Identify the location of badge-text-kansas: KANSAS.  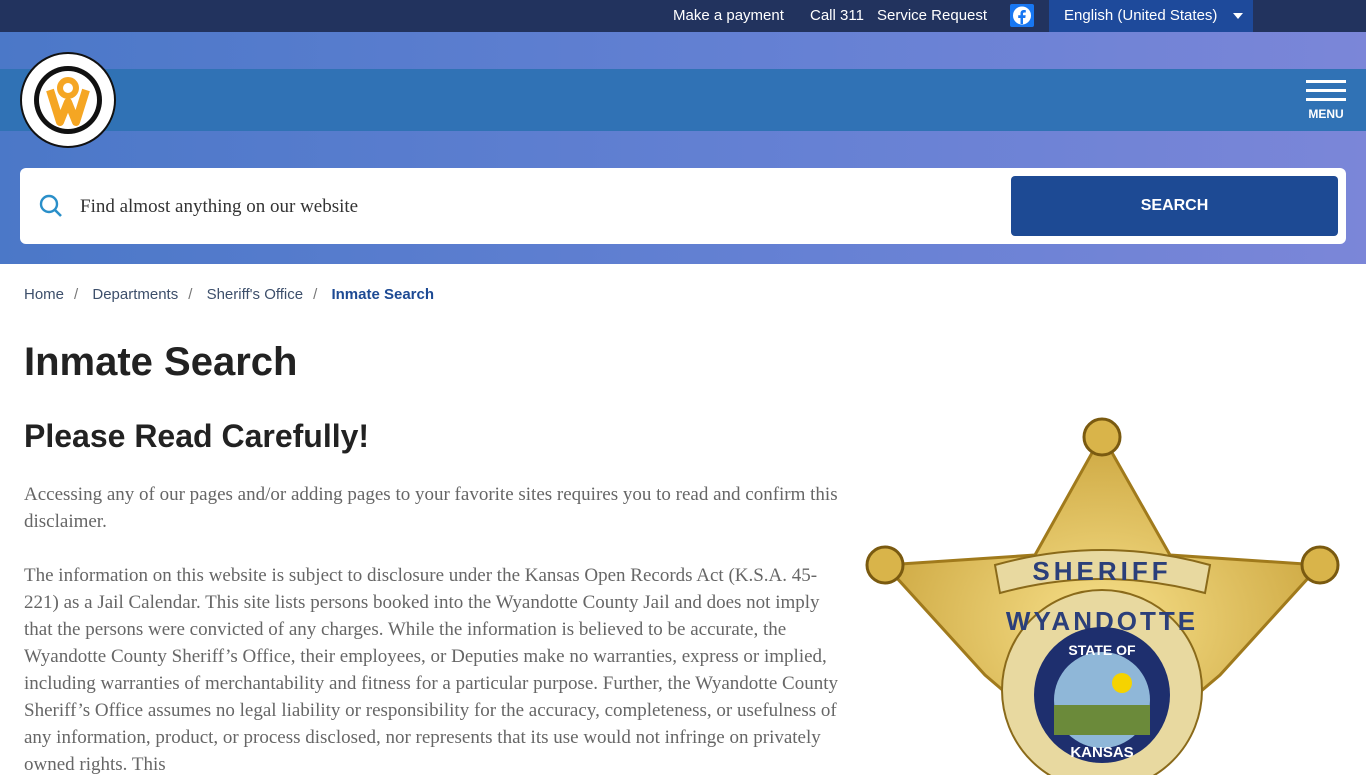
(1101, 752).